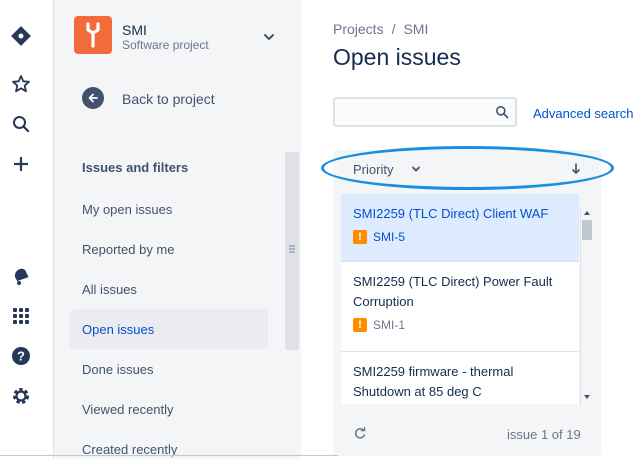 The height and width of the screenshot is (459, 633). I want to click on help-icon: ?, so click(21, 356).